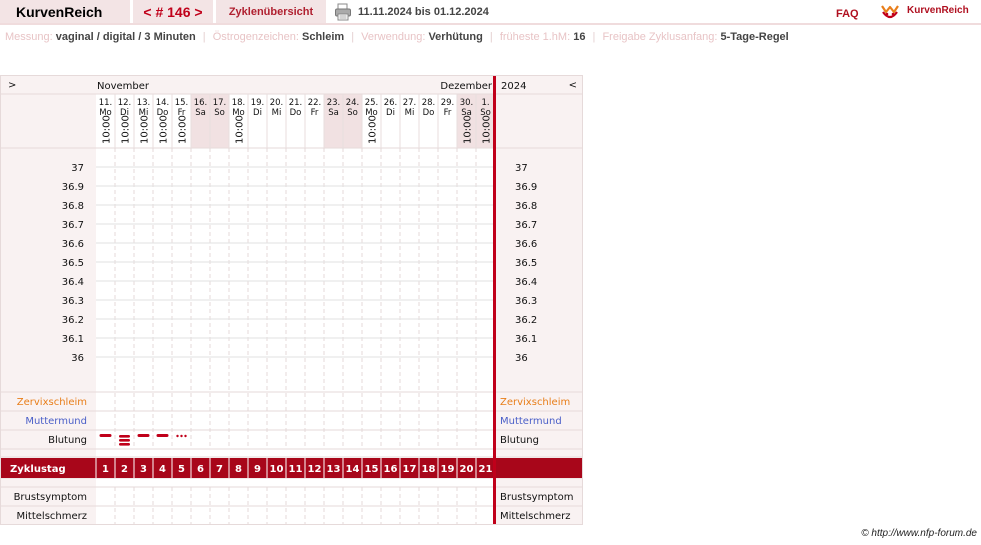 This screenshot has width=981, height=545. I want to click on day-weekday: Fr, so click(315, 113).